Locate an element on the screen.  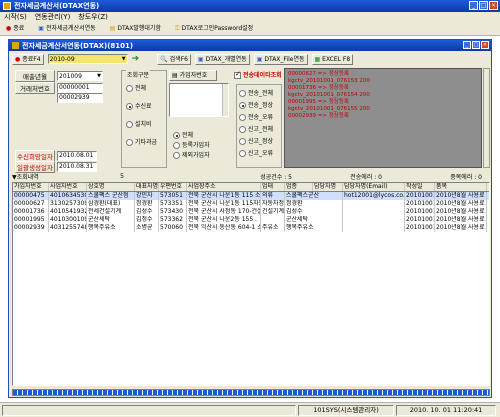
search-f6-button: 🔍 검색F6 is located at coordinates (174, 59).